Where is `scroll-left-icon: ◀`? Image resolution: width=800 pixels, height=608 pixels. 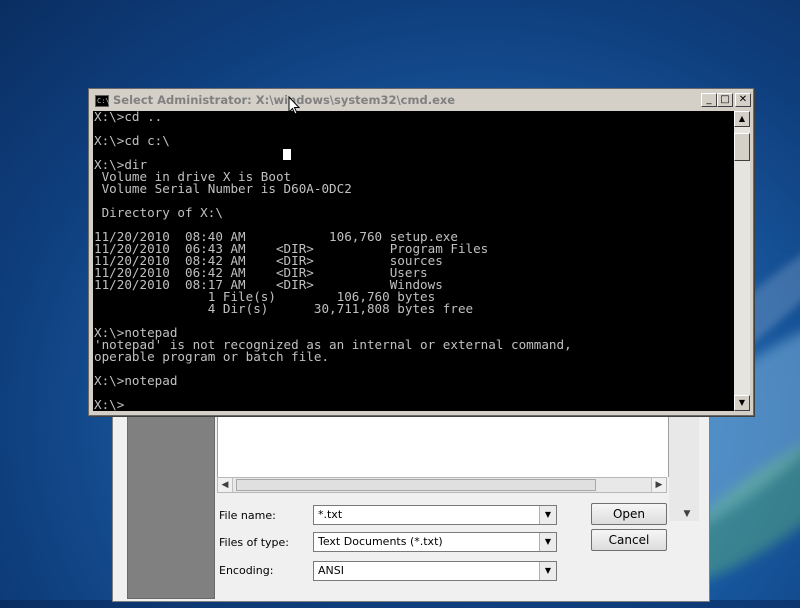
scroll-left-icon: ◀ is located at coordinates (225, 485).